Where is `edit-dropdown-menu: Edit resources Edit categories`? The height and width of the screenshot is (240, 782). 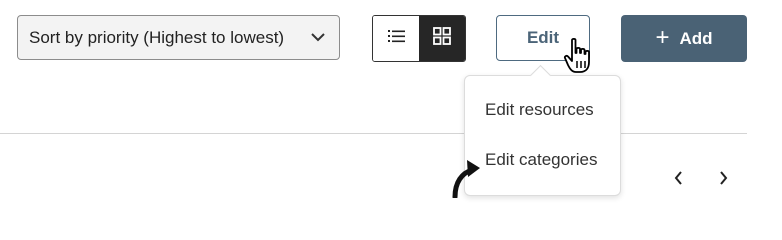
edit-dropdown-menu: Edit resources Edit categories is located at coordinates (542, 135).